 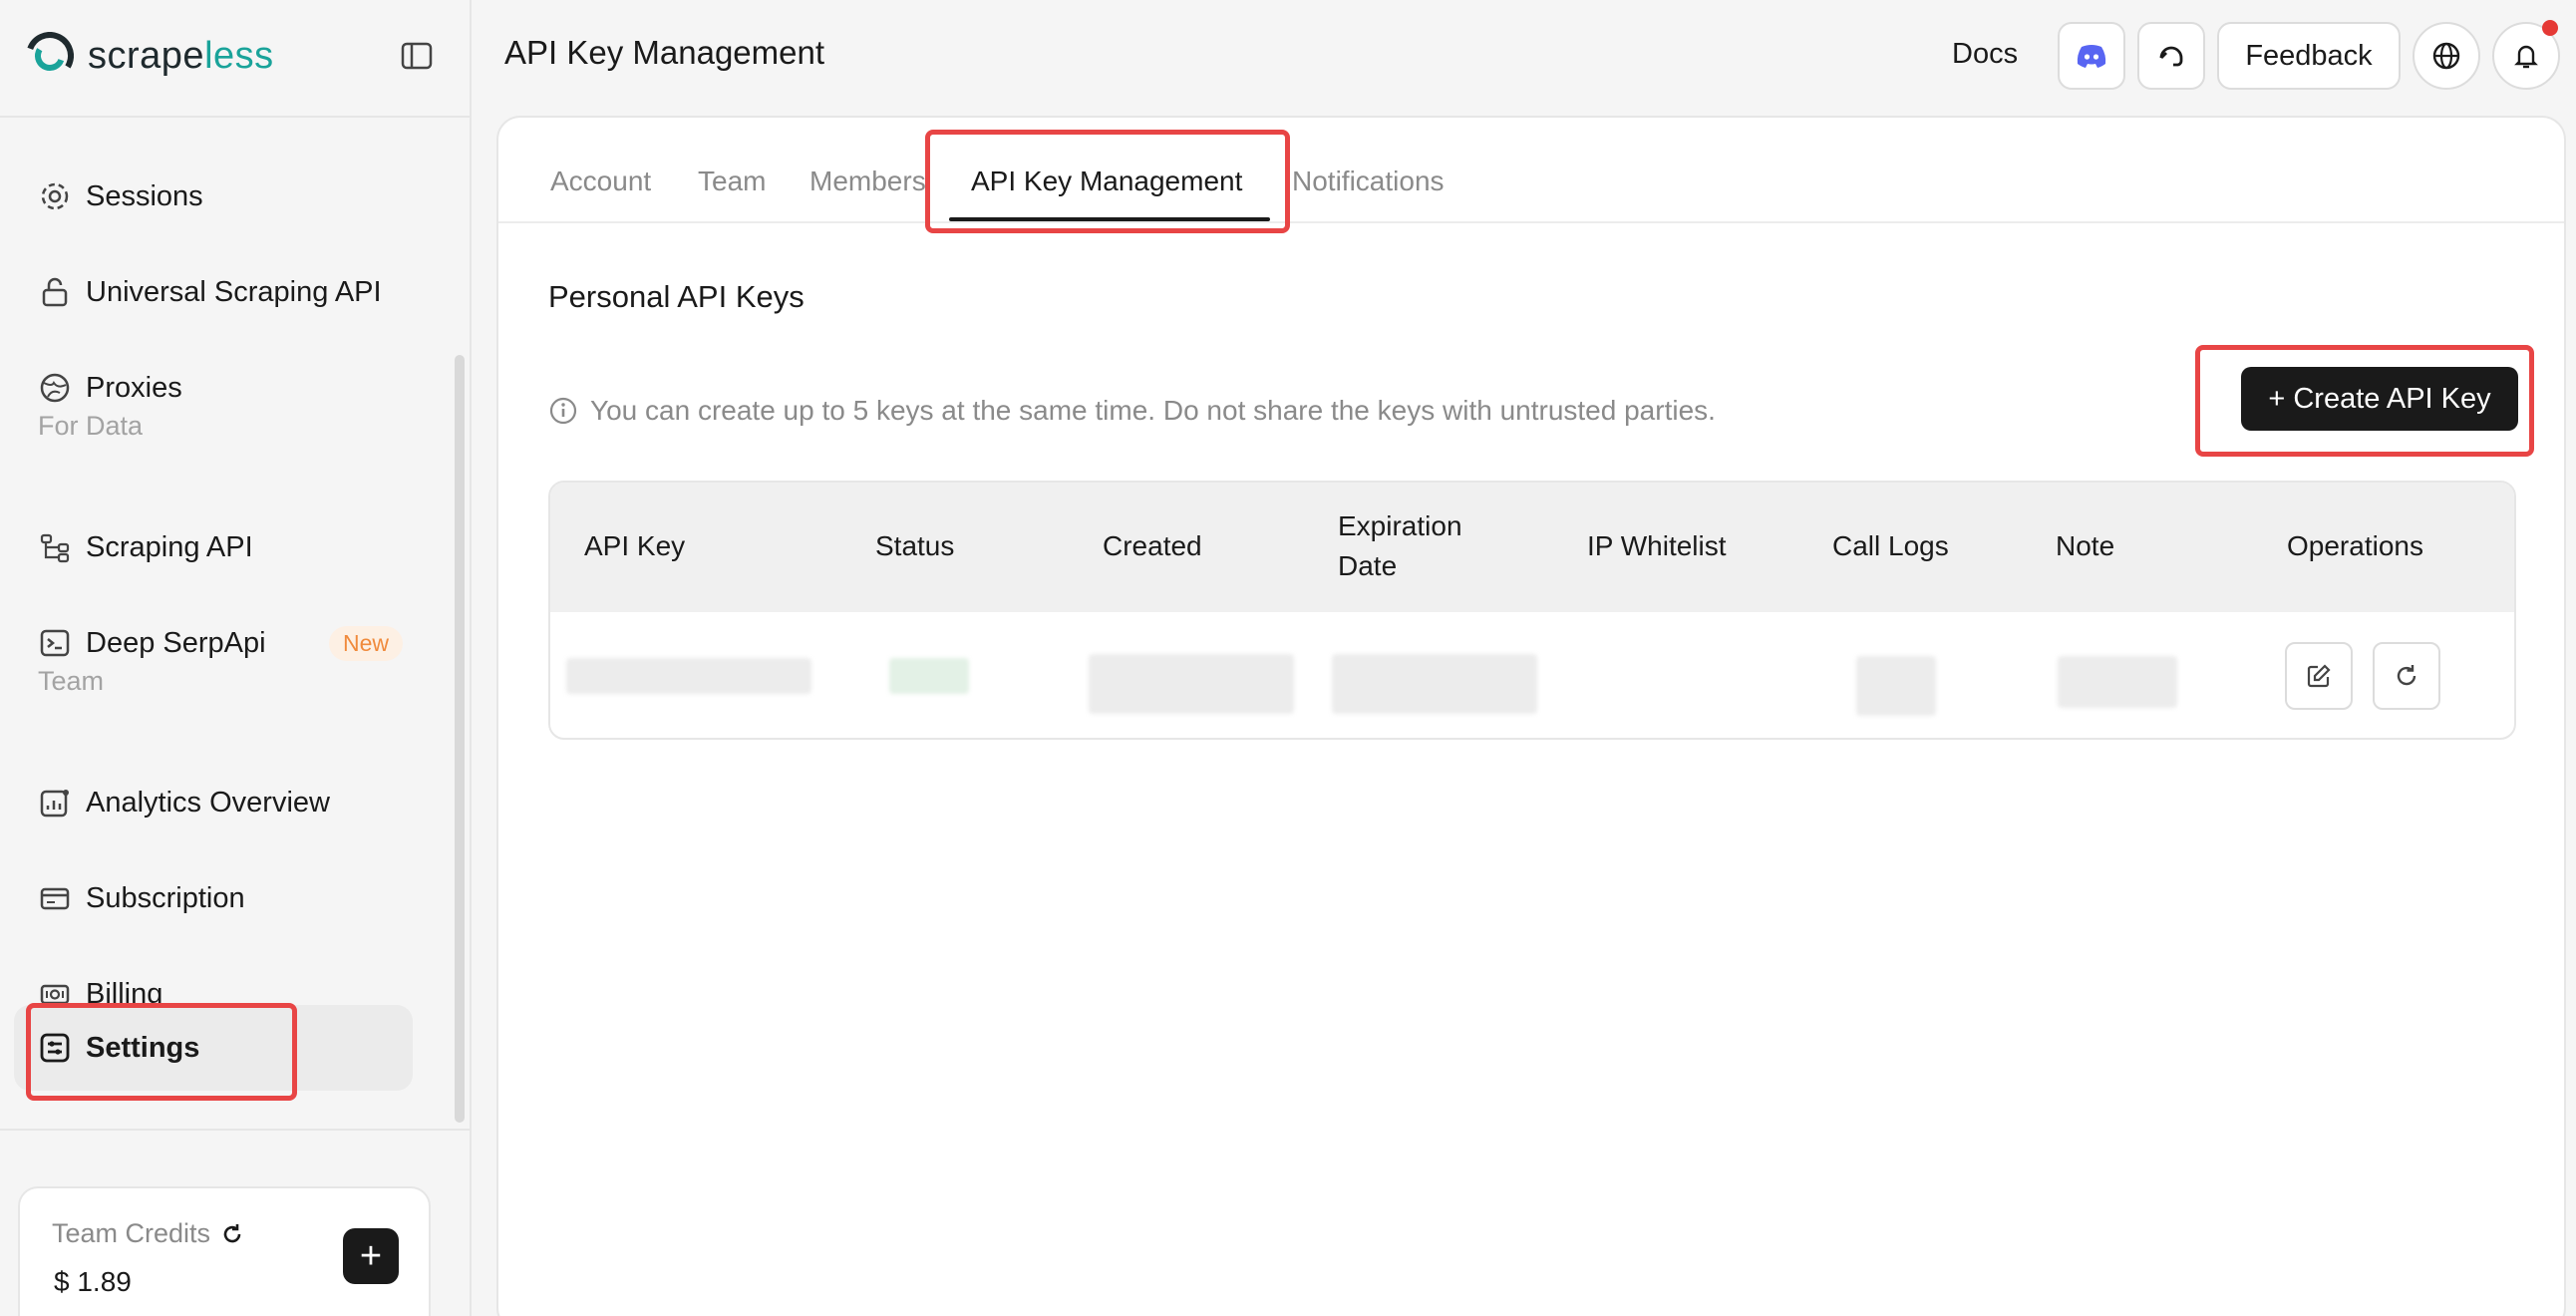 I want to click on redacted-note, so click(x=2117, y=682).